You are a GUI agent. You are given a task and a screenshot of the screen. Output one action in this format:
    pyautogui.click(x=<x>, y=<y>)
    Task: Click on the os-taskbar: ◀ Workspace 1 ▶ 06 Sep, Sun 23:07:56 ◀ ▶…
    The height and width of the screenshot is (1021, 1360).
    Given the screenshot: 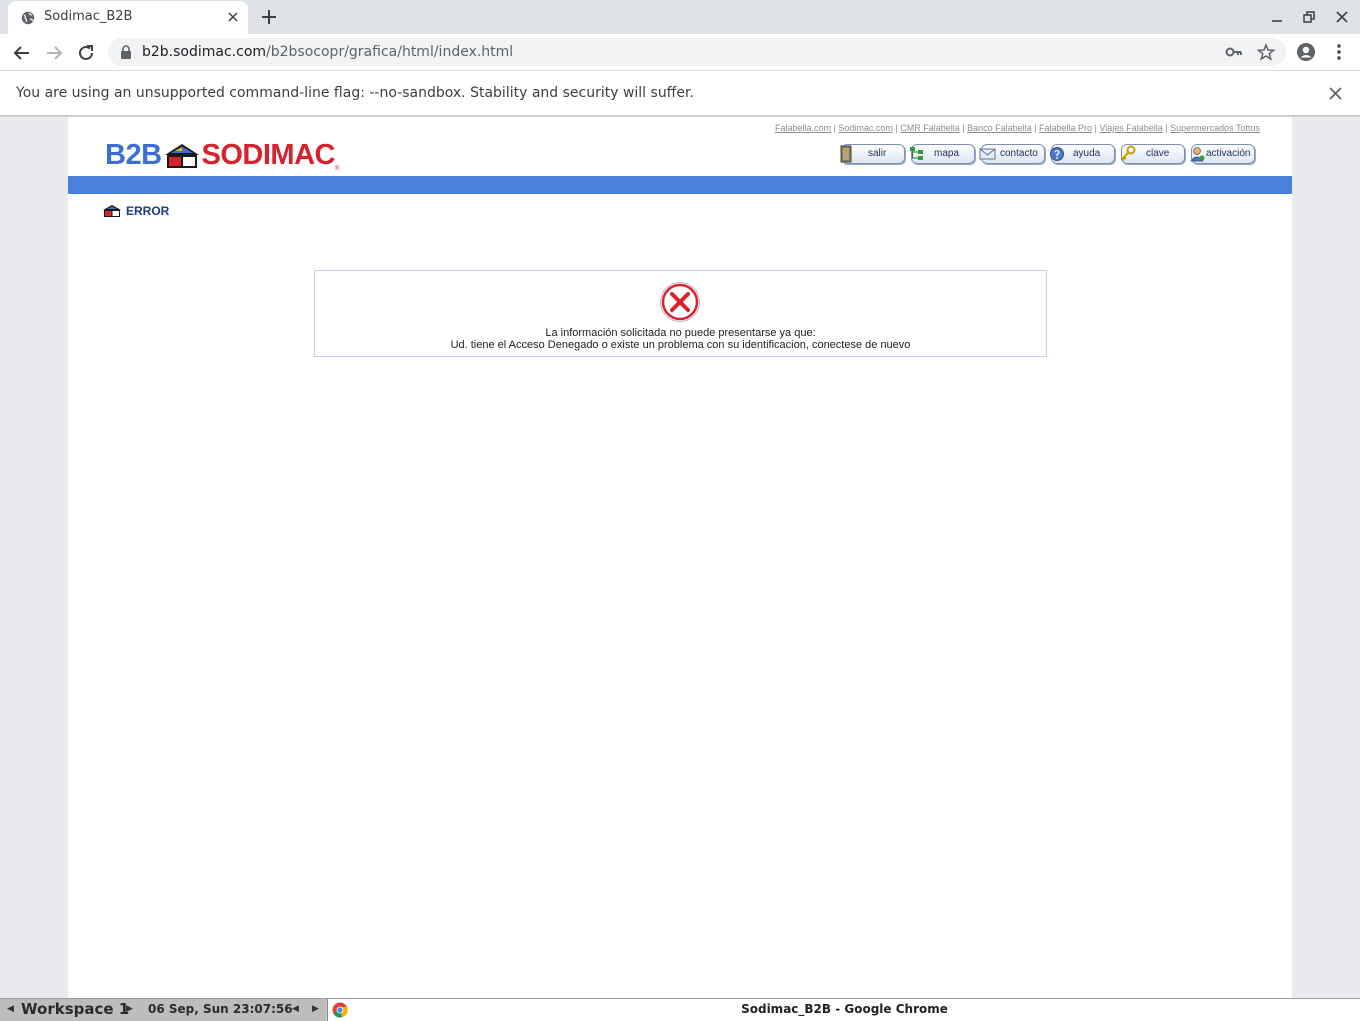 What is the action you would take?
    pyautogui.click(x=680, y=1009)
    